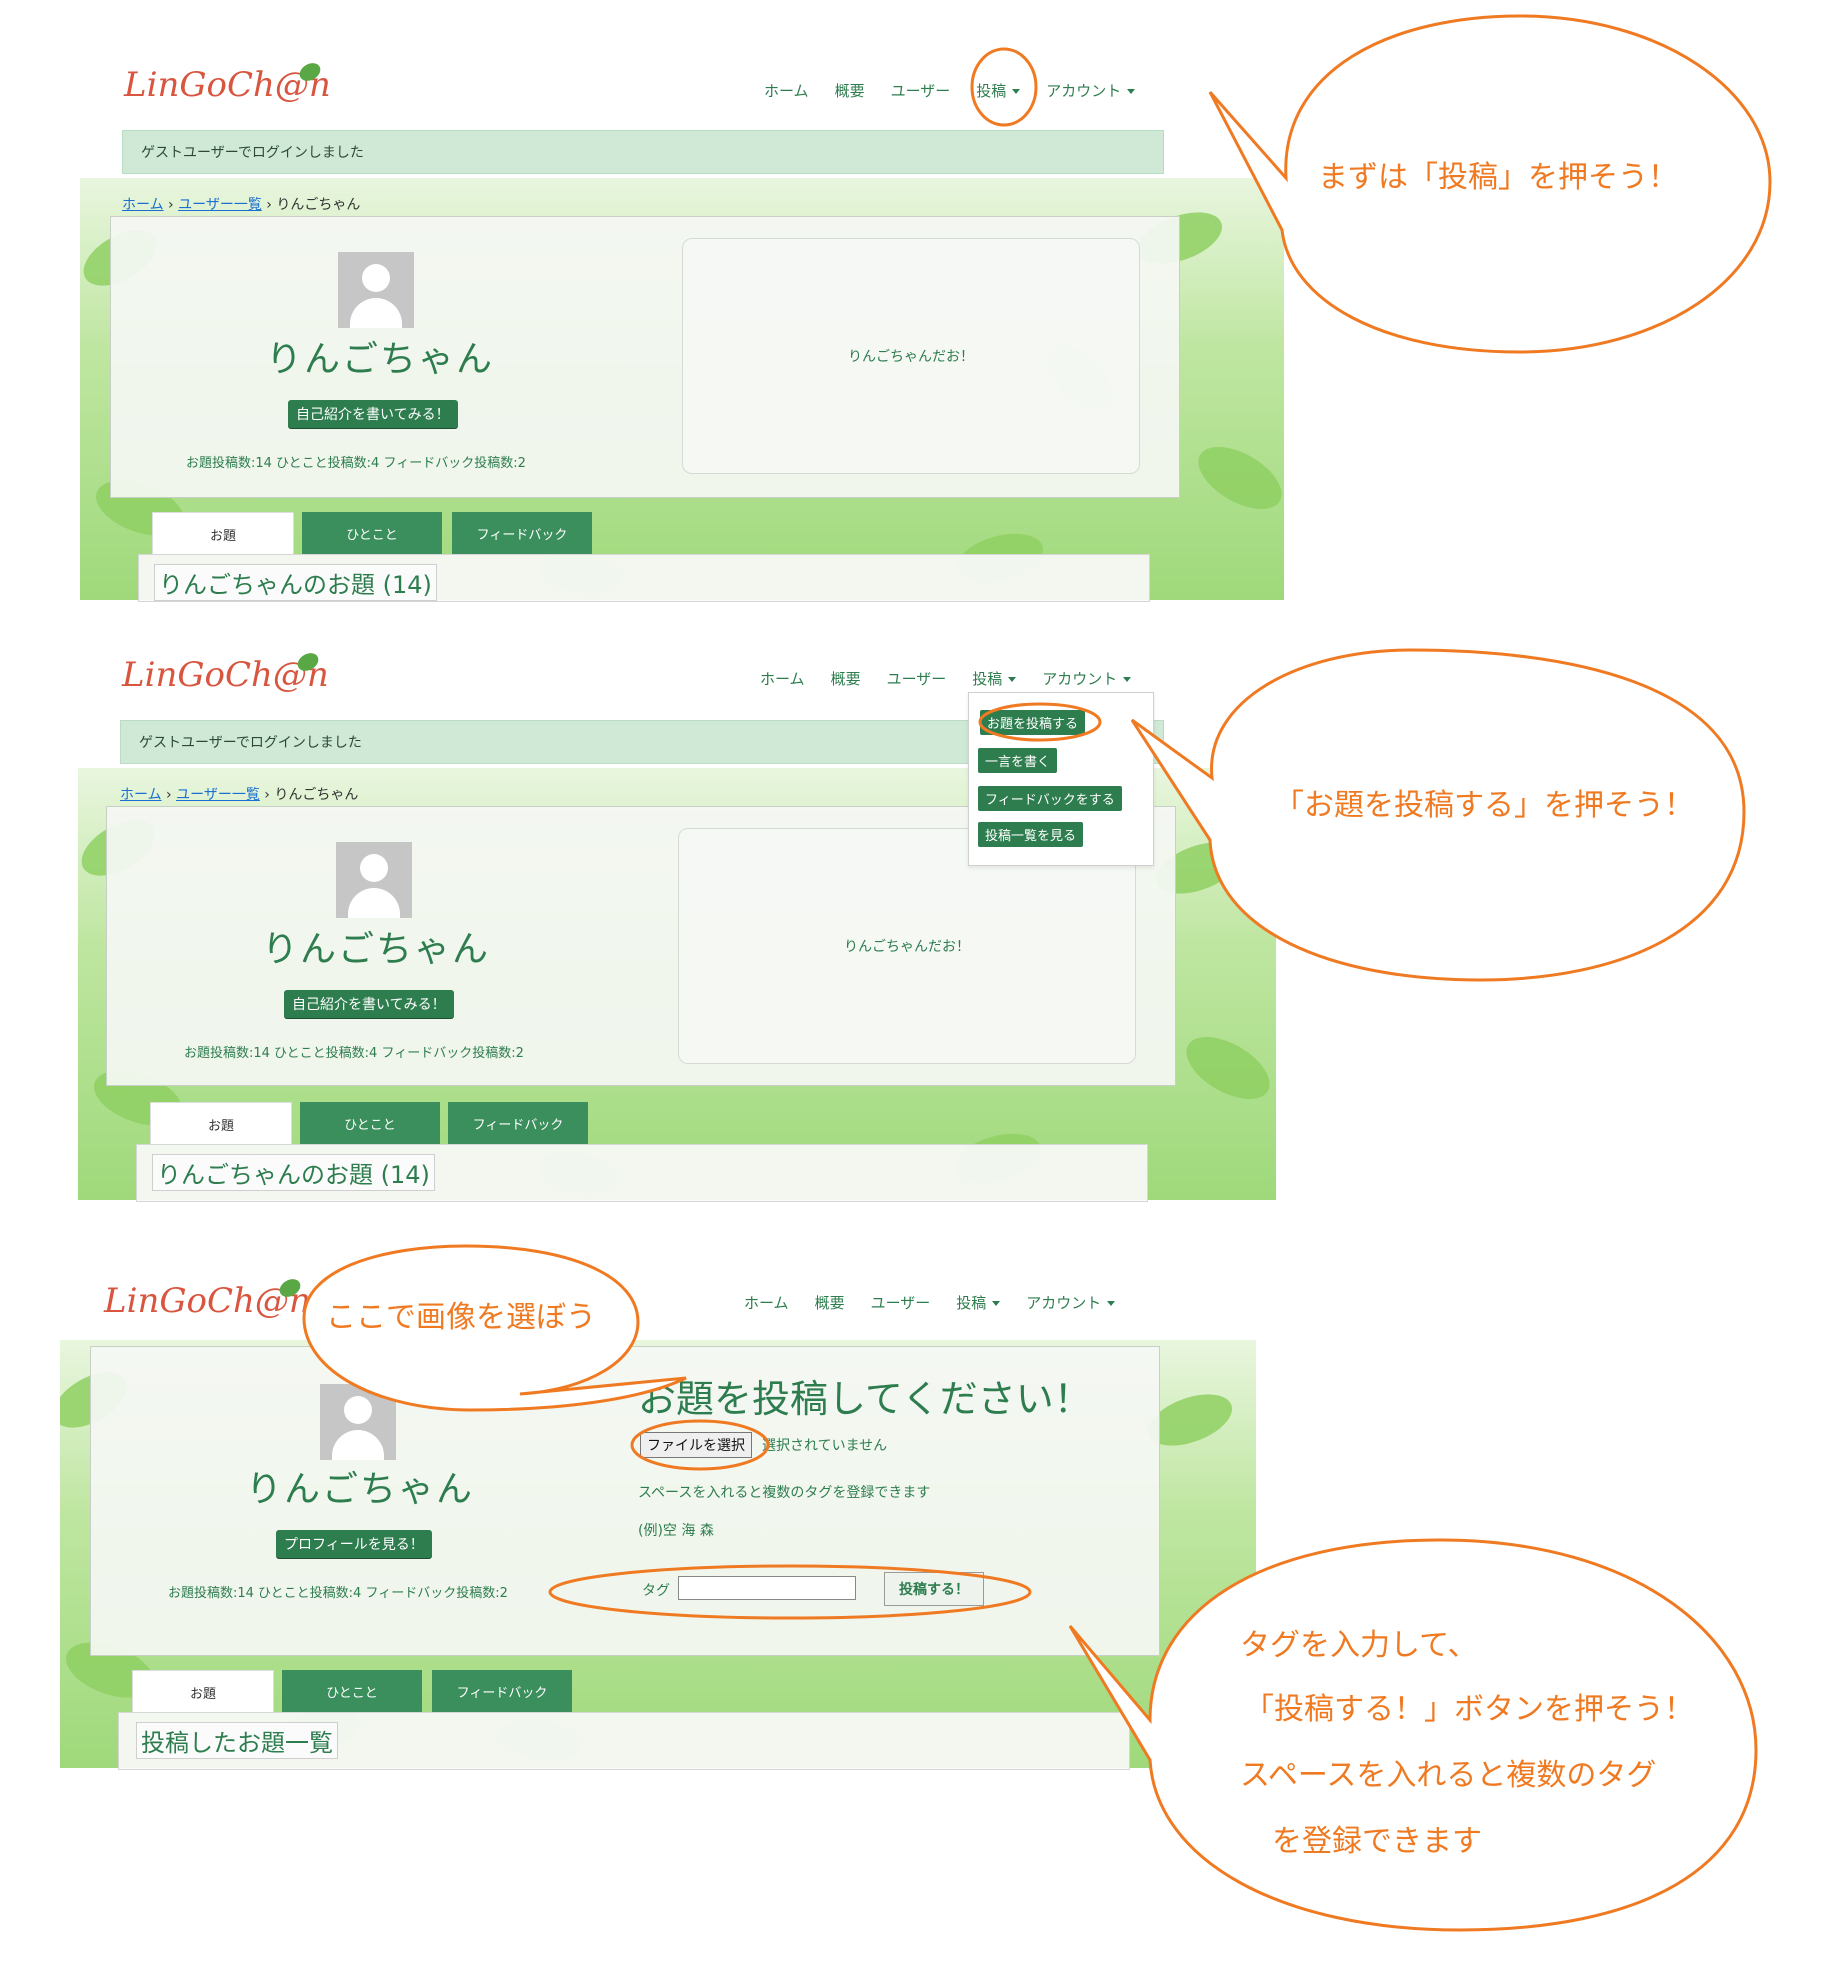 The width and height of the screenshot is (1824, 1964). Describe the element at coordinates (1033, 722) in the screenshot. I see `menu-post-odai: お題を投稿する` at that location.